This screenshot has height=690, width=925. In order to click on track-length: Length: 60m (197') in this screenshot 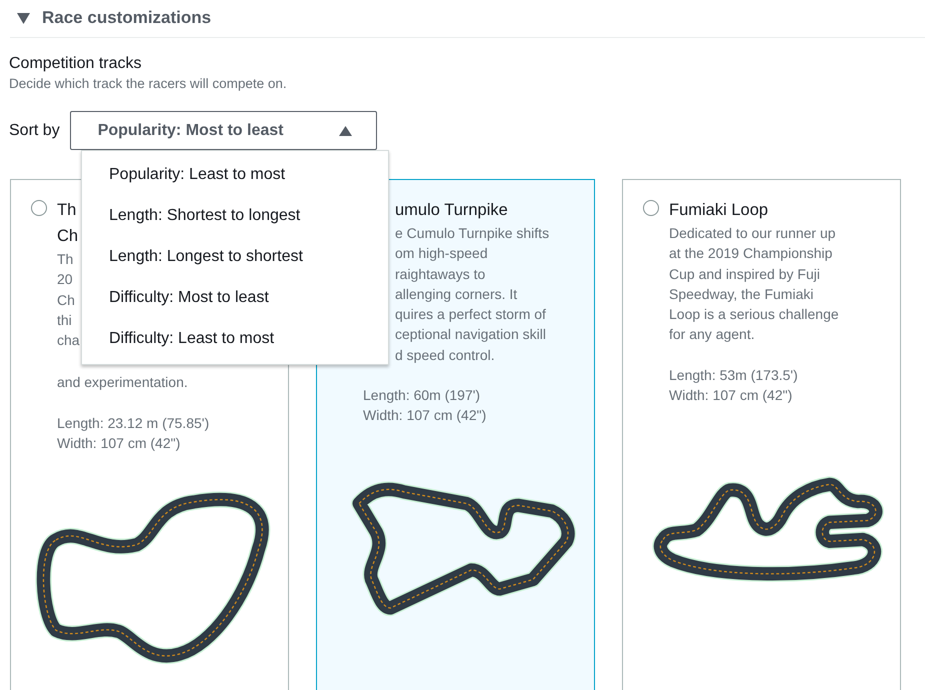, I will do `click(421, 396)`.